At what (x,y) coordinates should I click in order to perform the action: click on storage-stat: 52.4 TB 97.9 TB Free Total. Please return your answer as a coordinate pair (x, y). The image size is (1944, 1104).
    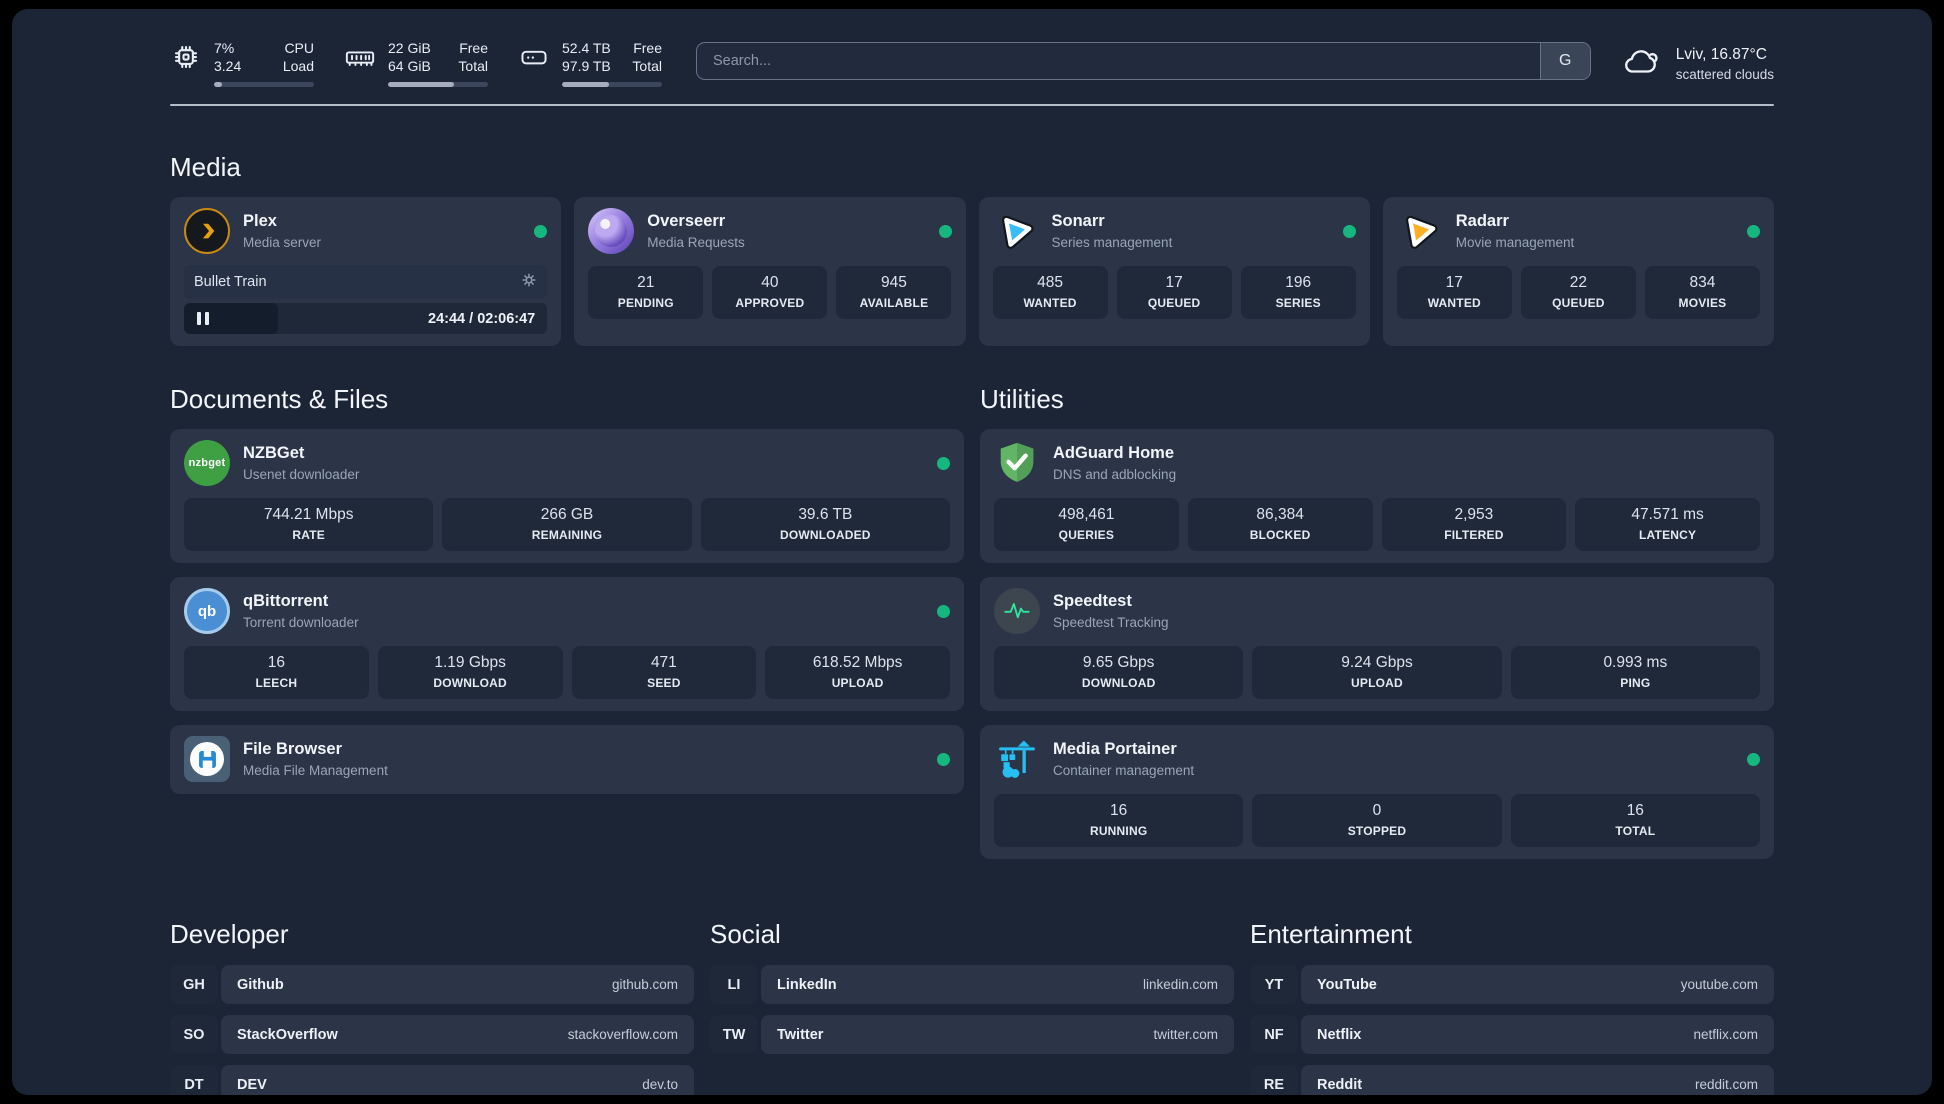
    Looking at the image, I should click on (590, 63).